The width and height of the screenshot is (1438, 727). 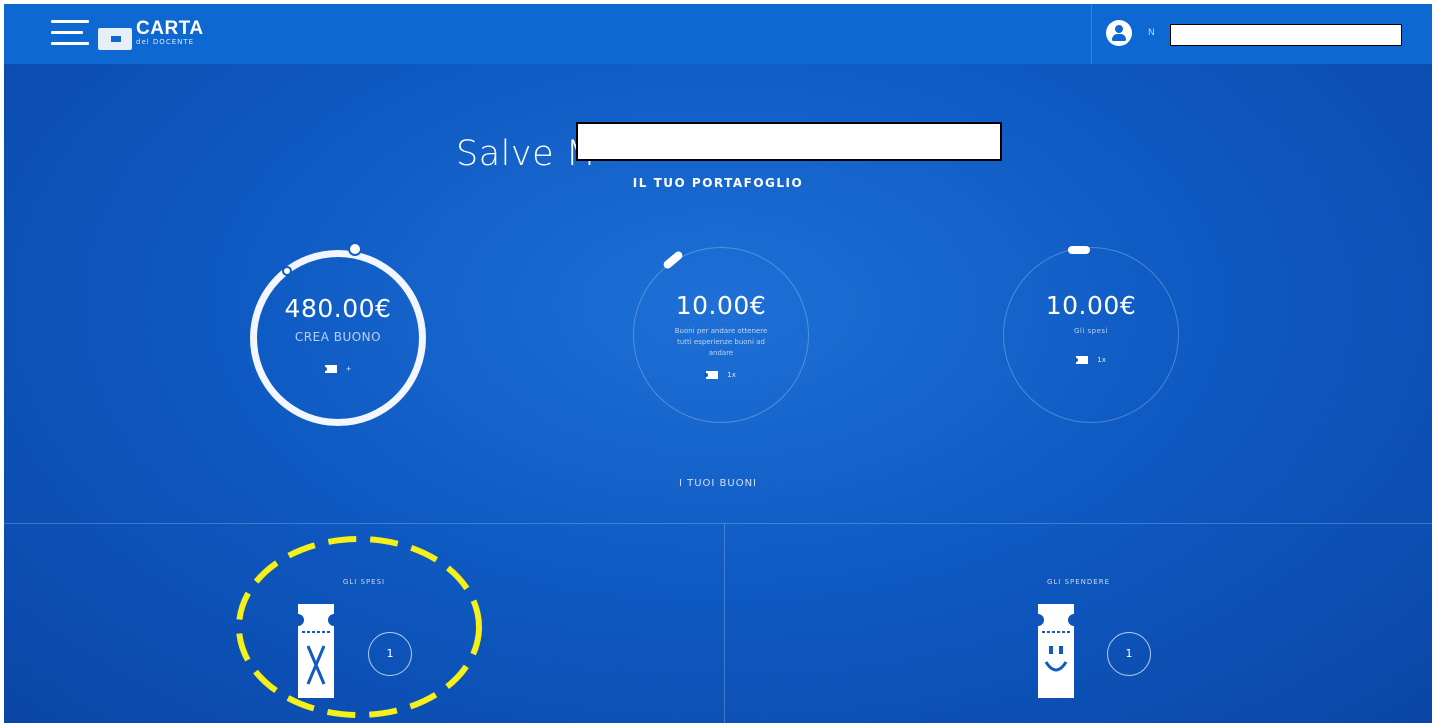 What do you see at coordinates (287, 271) in the screenshot?
I see `progress-start-icon` at bounding box center [287, 271].